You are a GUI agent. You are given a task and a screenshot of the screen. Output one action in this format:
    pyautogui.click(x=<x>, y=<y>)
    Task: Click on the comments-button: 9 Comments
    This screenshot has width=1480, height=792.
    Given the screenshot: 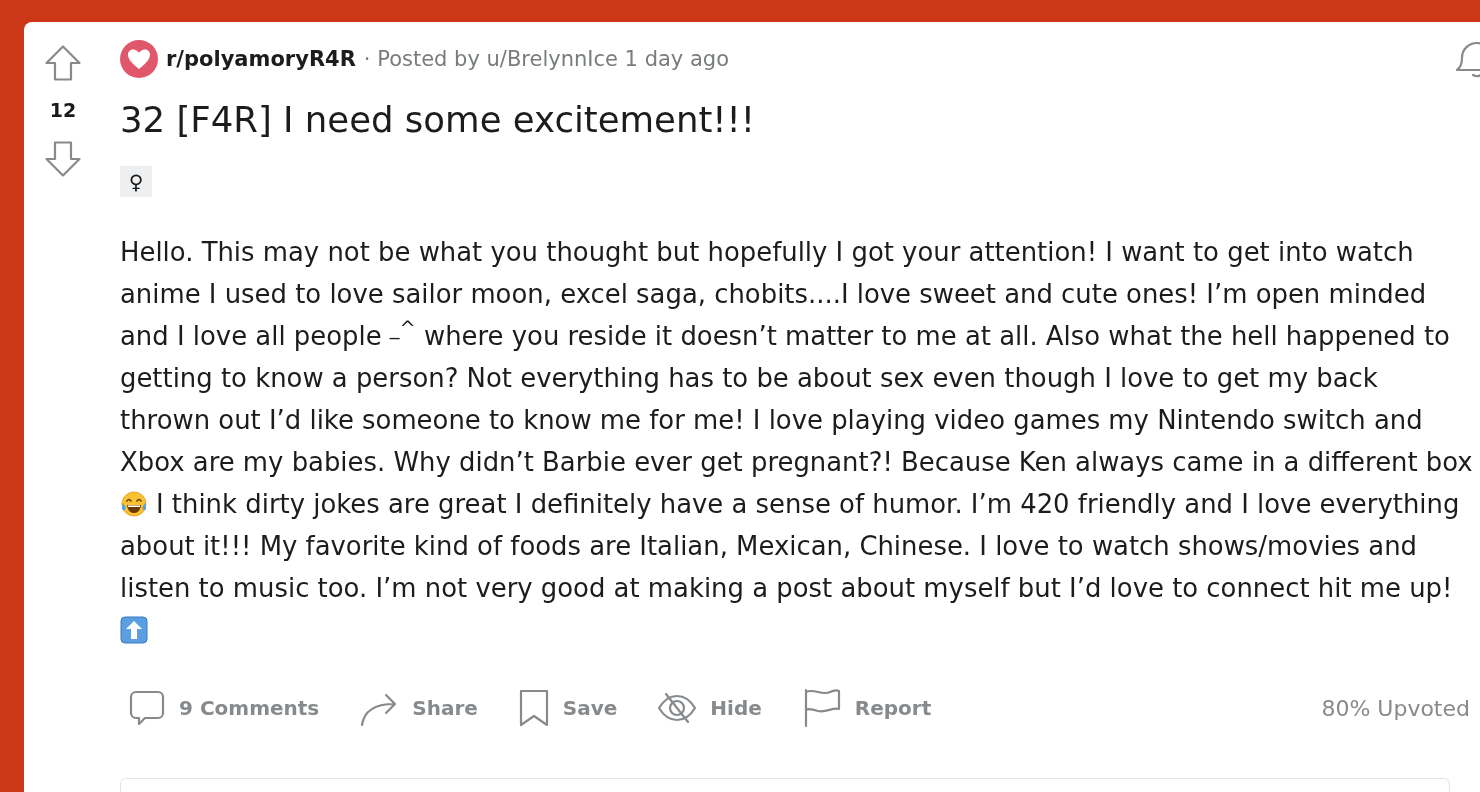 What is the action you would take?
    pyautogui.click(x=224, y=708)
    